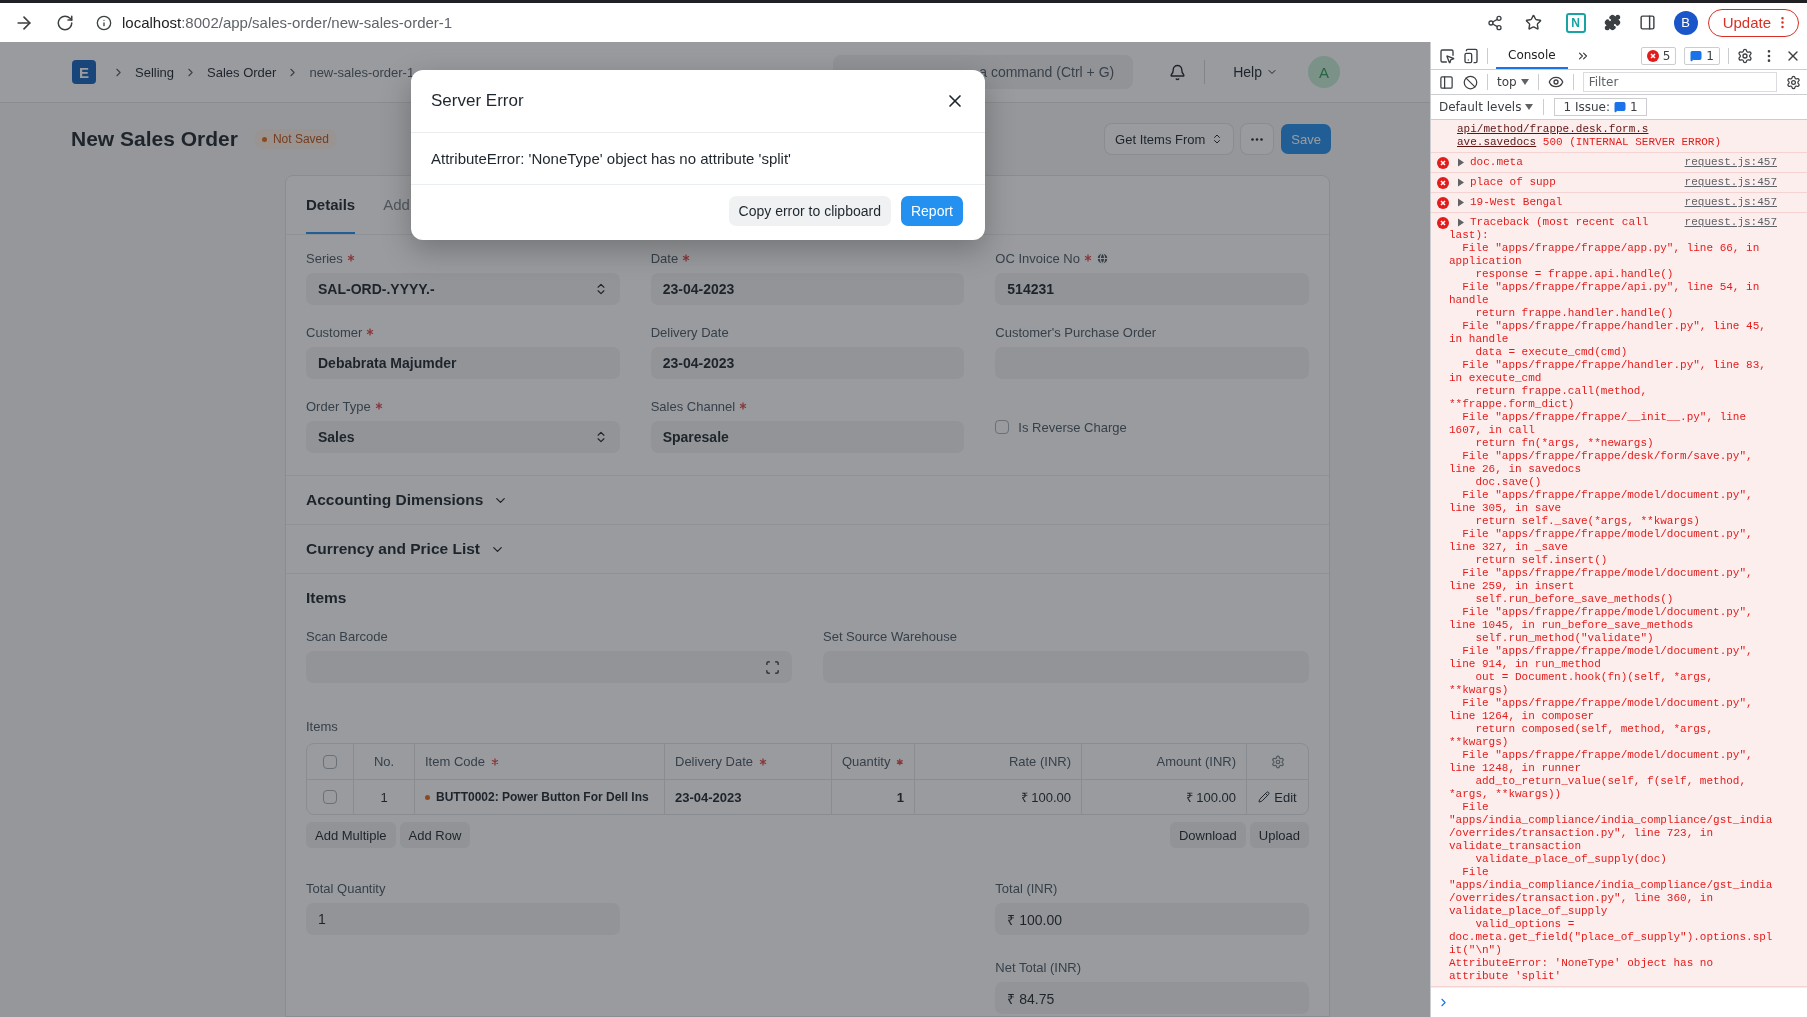 This screenshot has height=1017, width=1807. What do you see at coordinates (1152, 919) in the screenshot?
I see `input-field: ₹ 100.00` at bounding box center [1152, 919].